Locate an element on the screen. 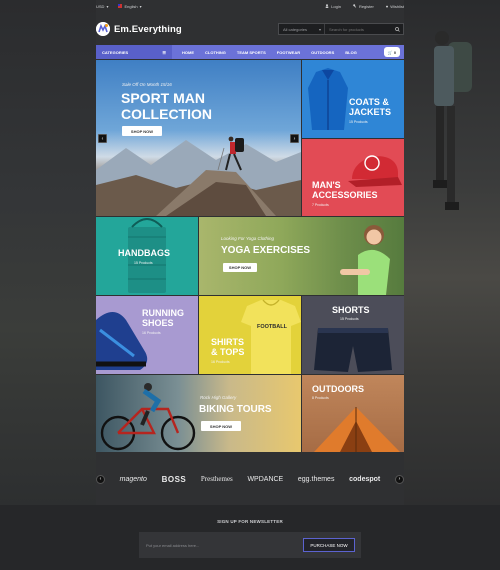  category-tile-accessories: MAN'S ACCESSORIES 7 Products is located at coordinates (353, 177).